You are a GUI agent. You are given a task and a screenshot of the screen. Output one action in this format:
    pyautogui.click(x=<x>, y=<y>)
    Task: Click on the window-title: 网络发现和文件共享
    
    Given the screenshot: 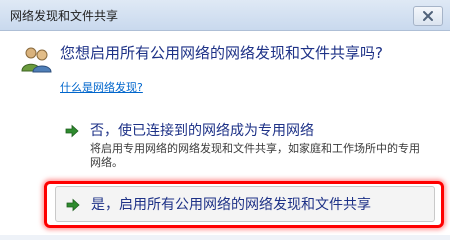 What is the action you would take?
    pyautogui.click(x=64, y=16)
    